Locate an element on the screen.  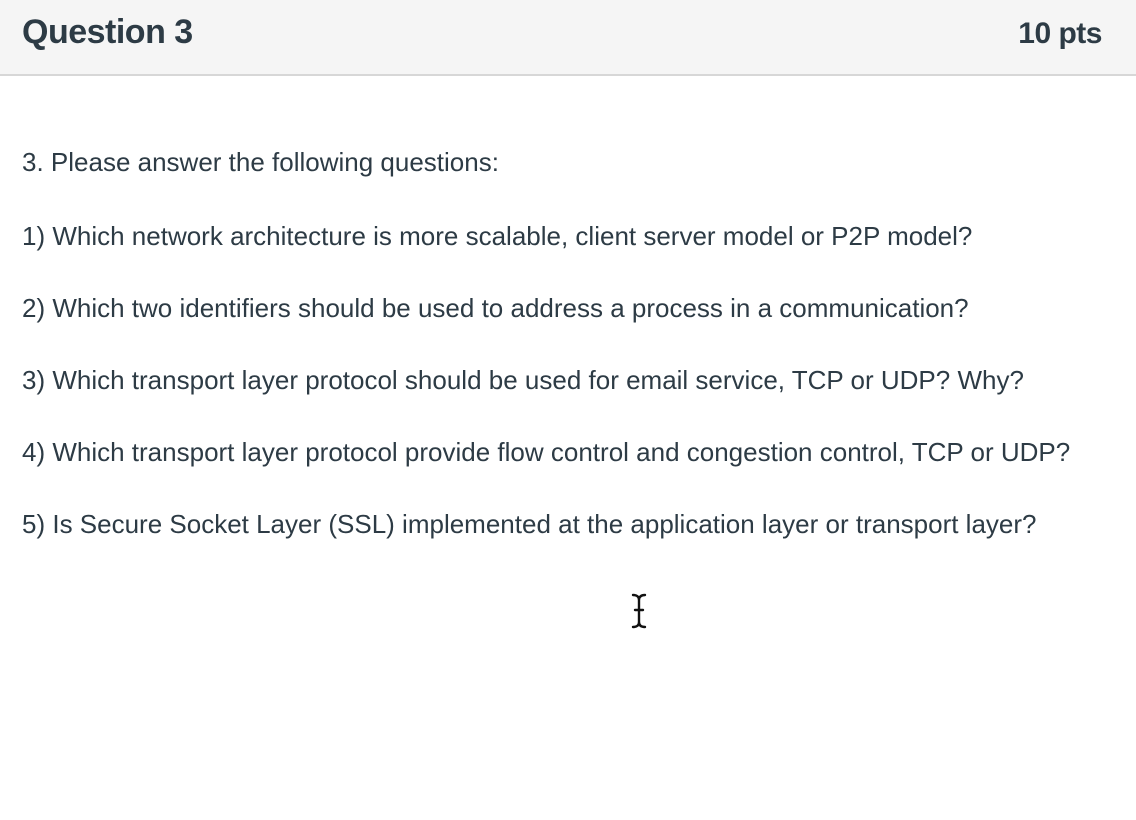
question-title: Question 3 is located at coordinates (107, 32).